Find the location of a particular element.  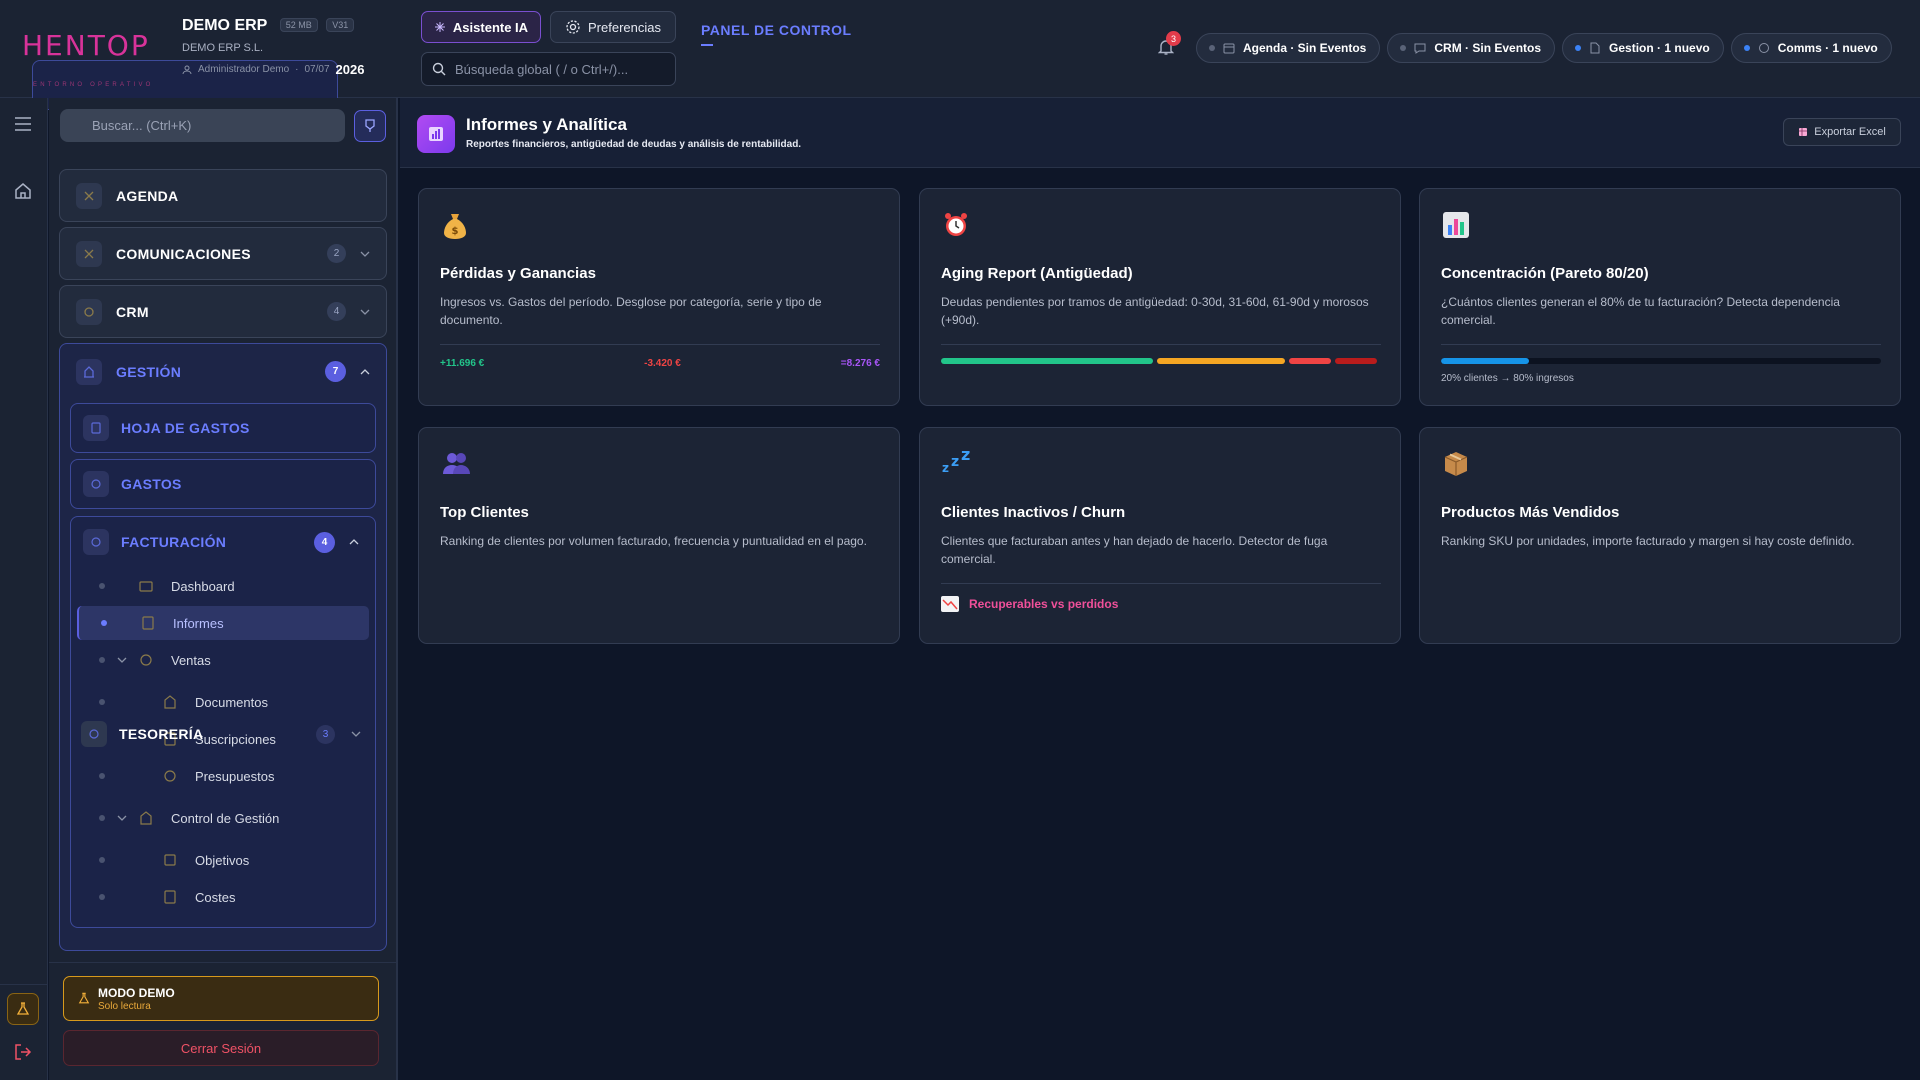

preferences-button: Preferencias is located at coordinates (613, 27).